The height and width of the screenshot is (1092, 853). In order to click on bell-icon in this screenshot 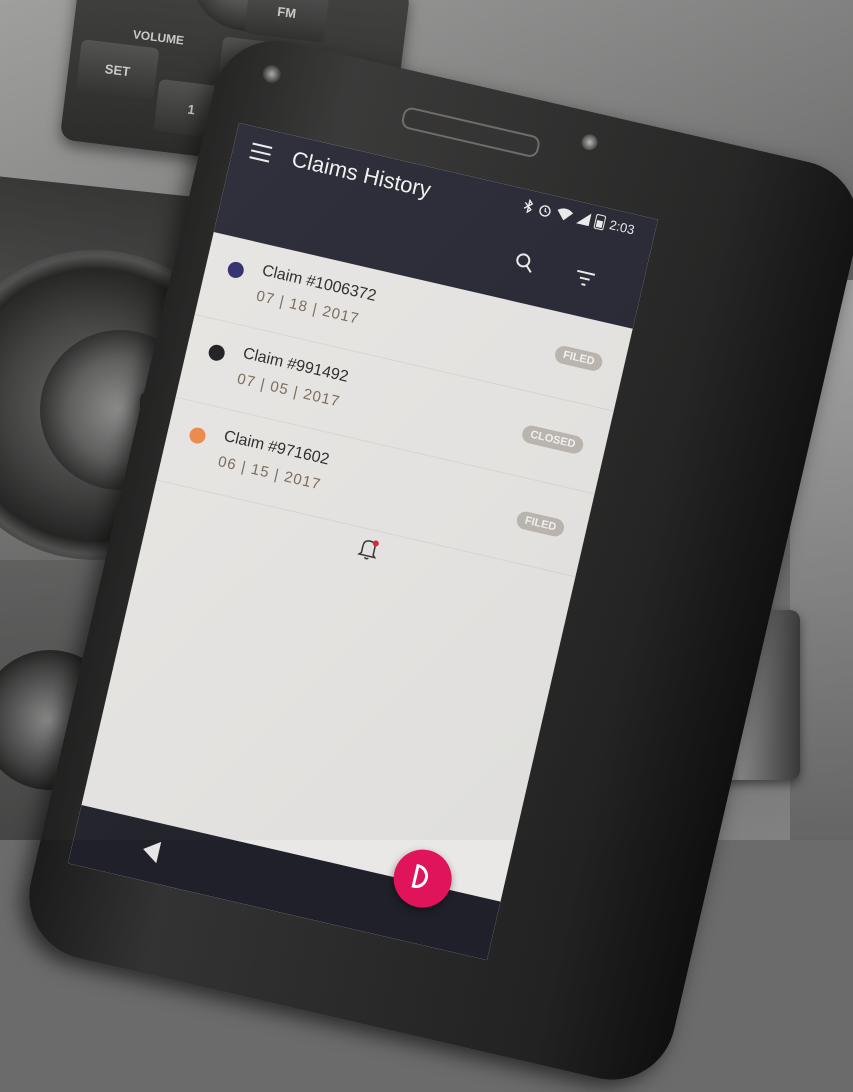, I will do `click(368, 549)`.